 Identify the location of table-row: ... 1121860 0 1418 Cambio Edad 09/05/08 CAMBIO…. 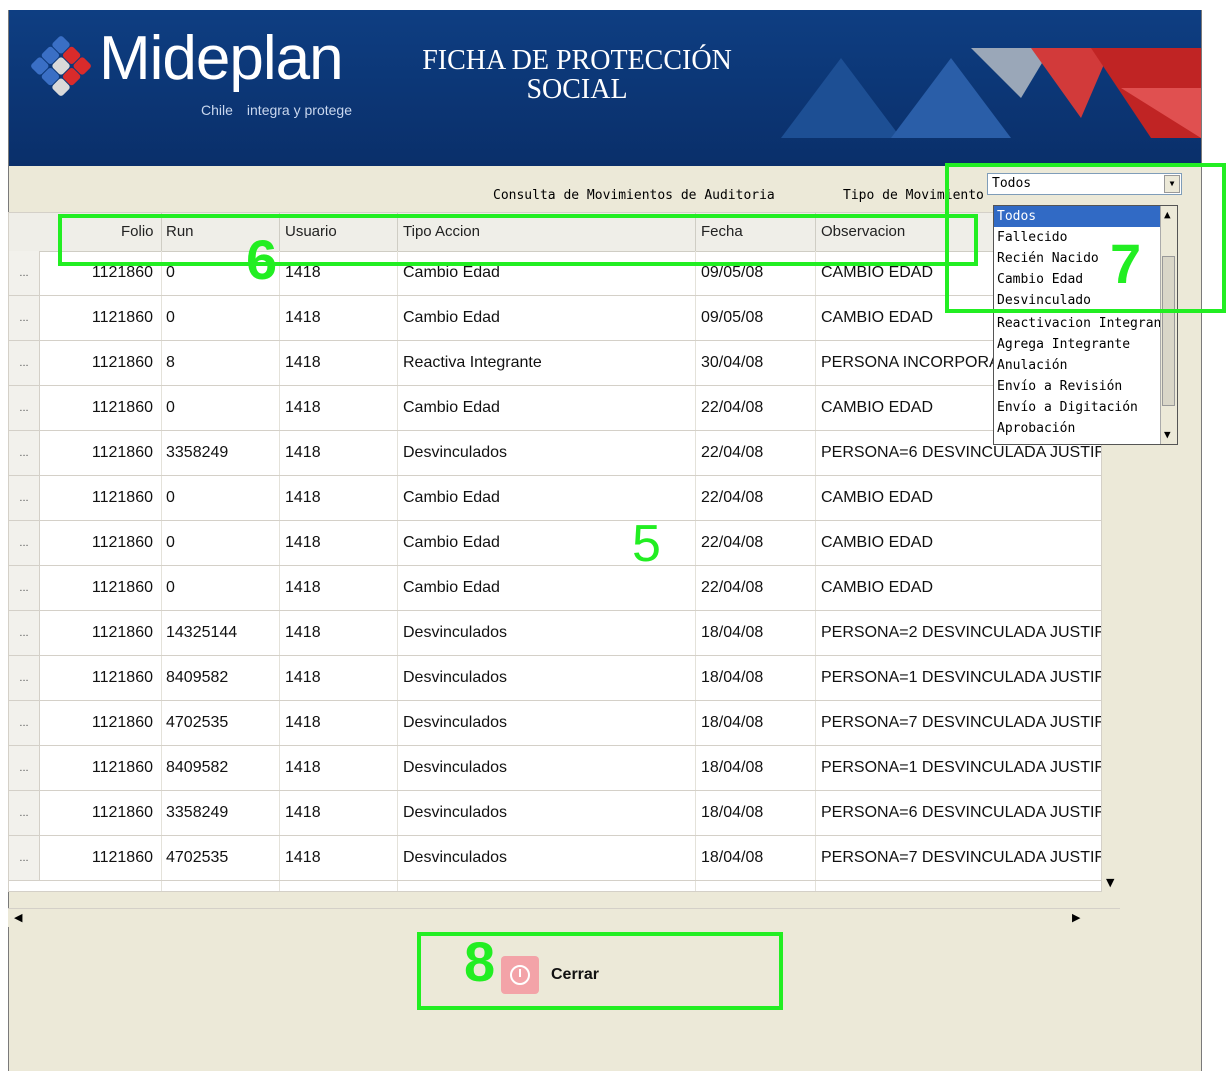
(555, 318).